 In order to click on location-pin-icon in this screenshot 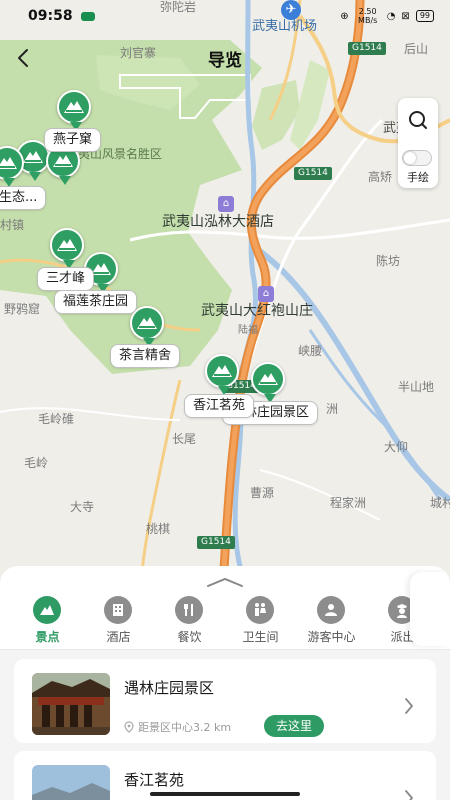, I will do `click(129, 727)`.